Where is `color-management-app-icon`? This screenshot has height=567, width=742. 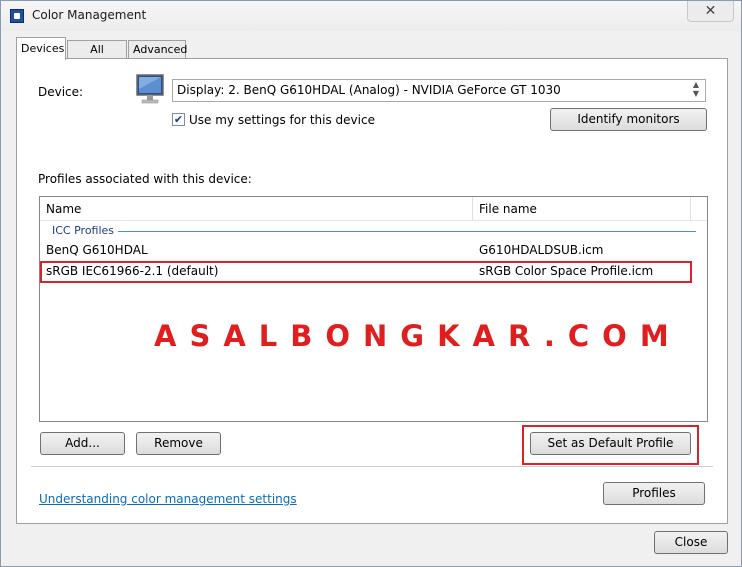 color-management-app-icon is located at coordinates (17, 16).